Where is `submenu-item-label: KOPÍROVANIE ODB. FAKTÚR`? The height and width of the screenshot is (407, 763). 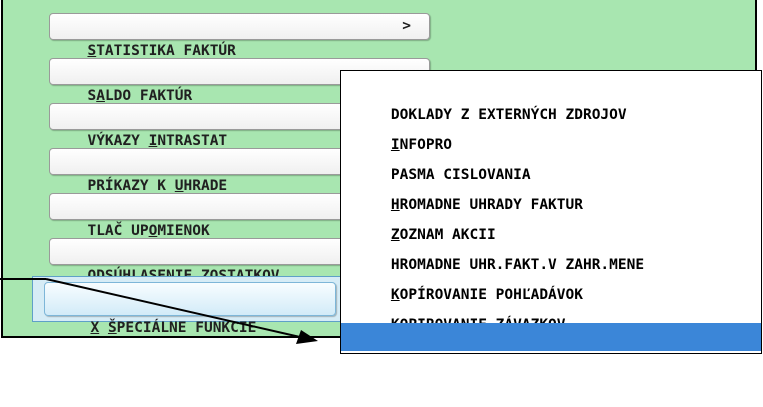 submenu-item-label: KOPÍROVANIE ODB. FAKTÚR is located at coordinates (491, 365).